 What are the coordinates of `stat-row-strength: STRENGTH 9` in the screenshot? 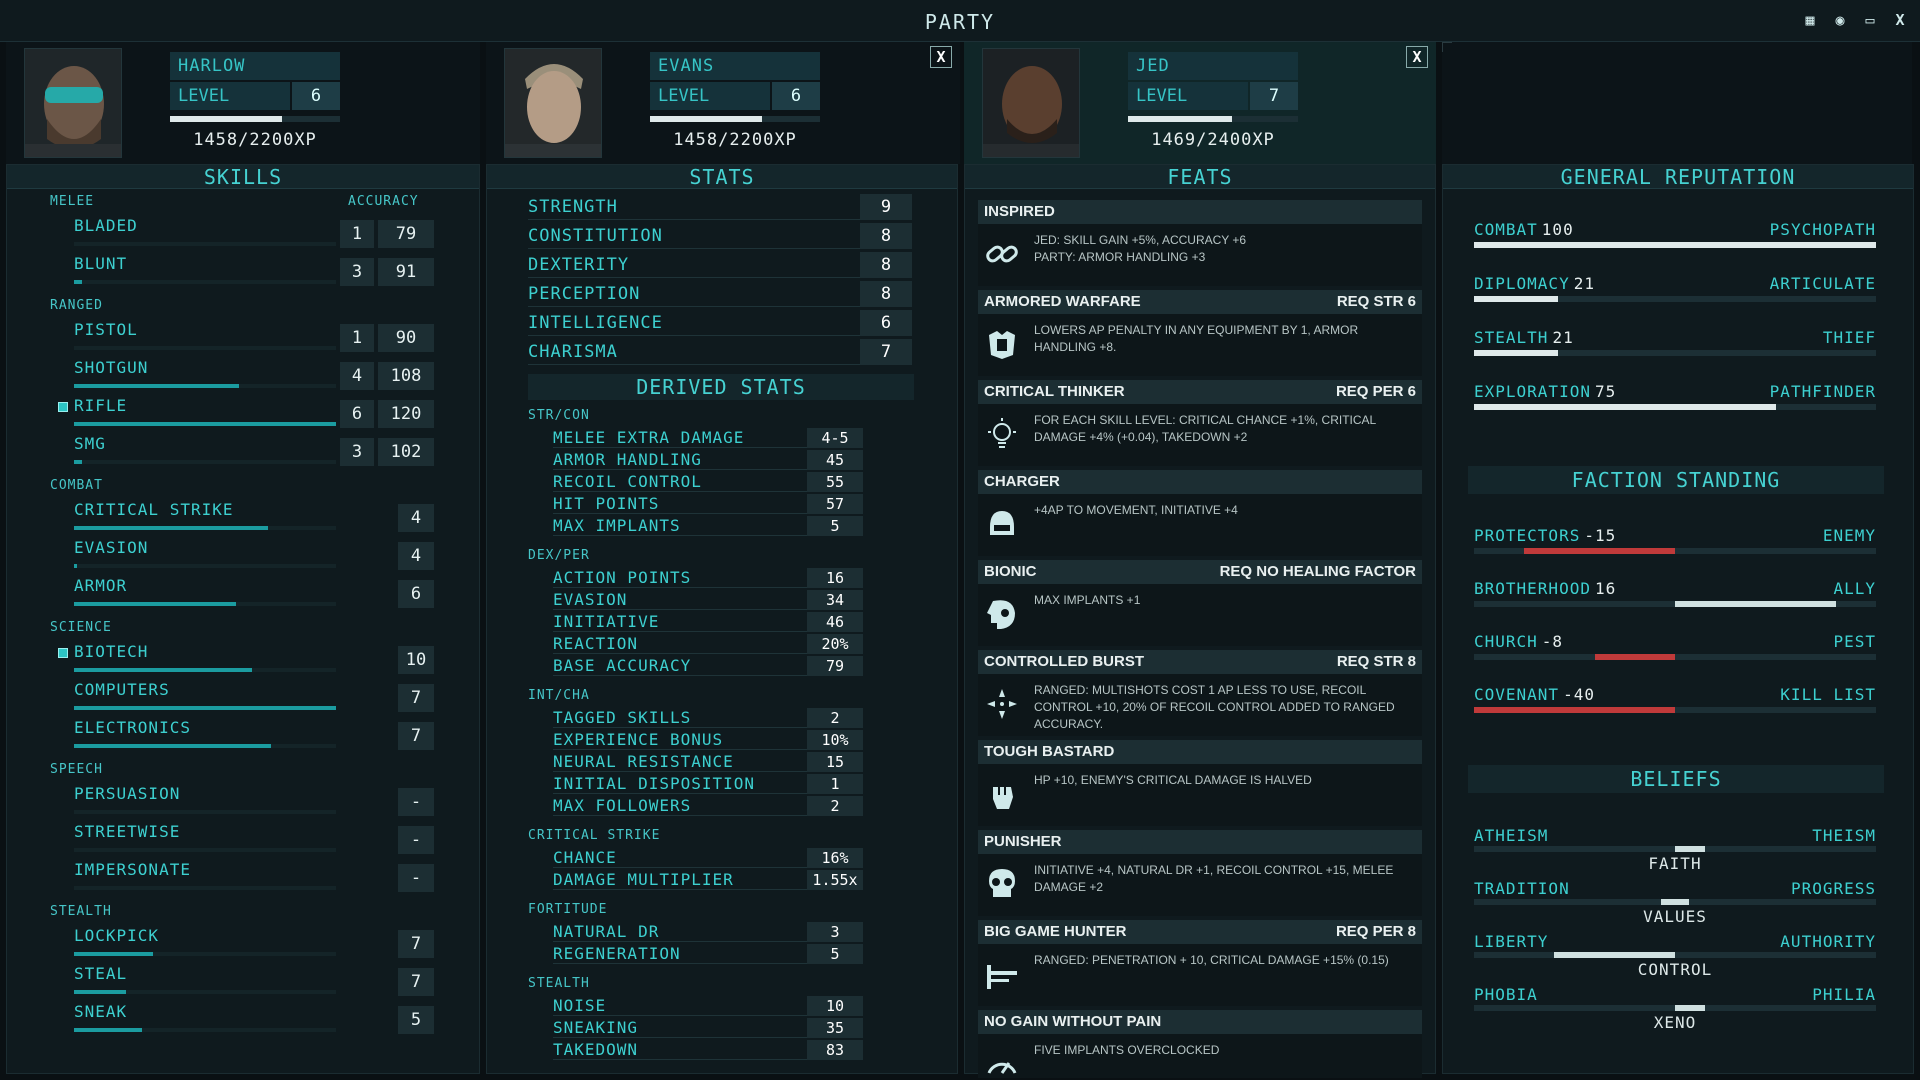 It's located at (720, 207).